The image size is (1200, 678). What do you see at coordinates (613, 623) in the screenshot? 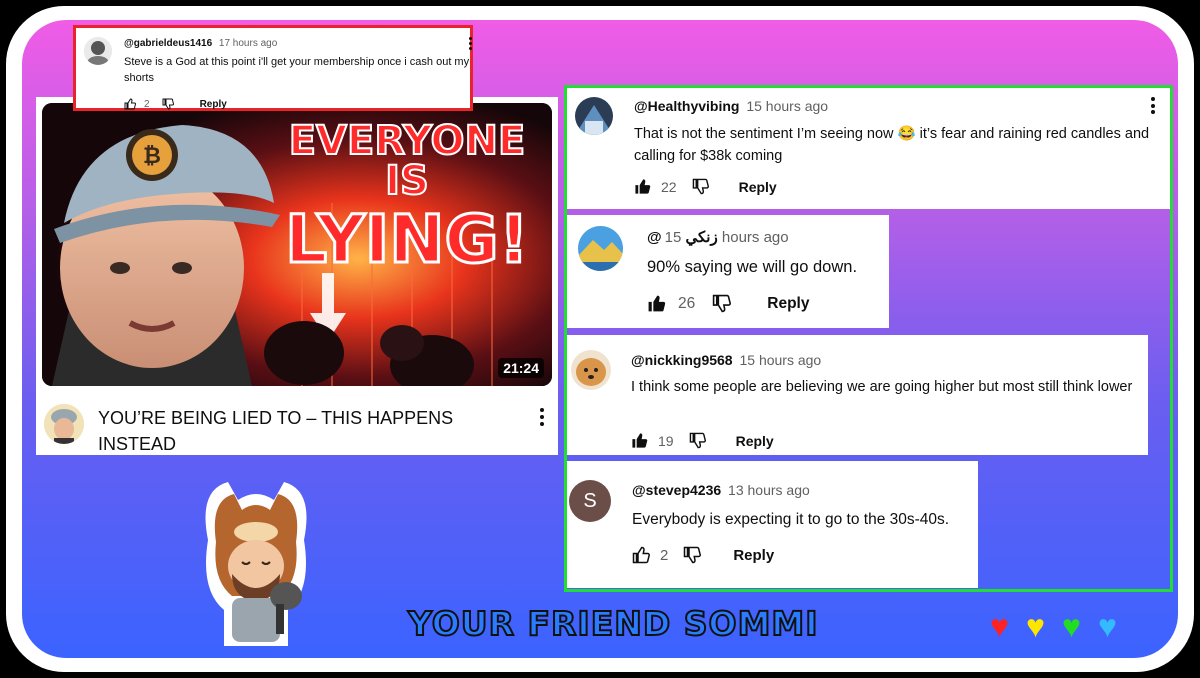
I see `branding-text: YOUR FRIEND SOMMI` at bounding box center [613, 623].